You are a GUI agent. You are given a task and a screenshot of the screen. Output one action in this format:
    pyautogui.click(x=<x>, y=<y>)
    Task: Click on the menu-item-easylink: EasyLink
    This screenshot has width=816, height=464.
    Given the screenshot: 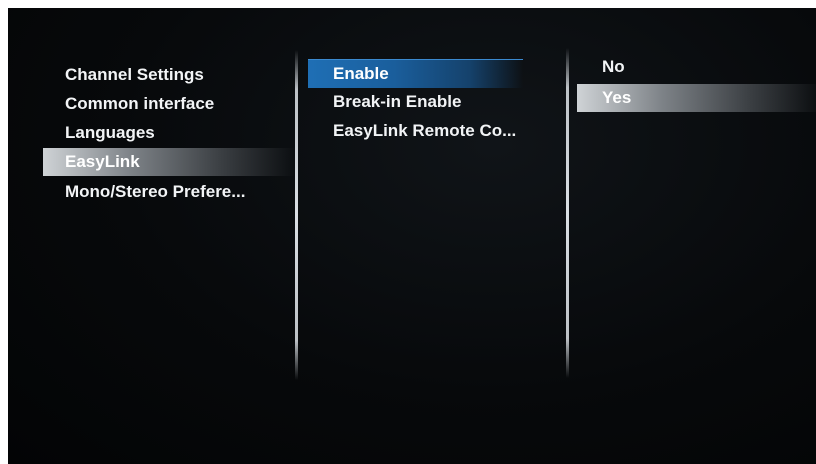 What is the action you would take?
    pyautogui.click(x=169, y=162)
    